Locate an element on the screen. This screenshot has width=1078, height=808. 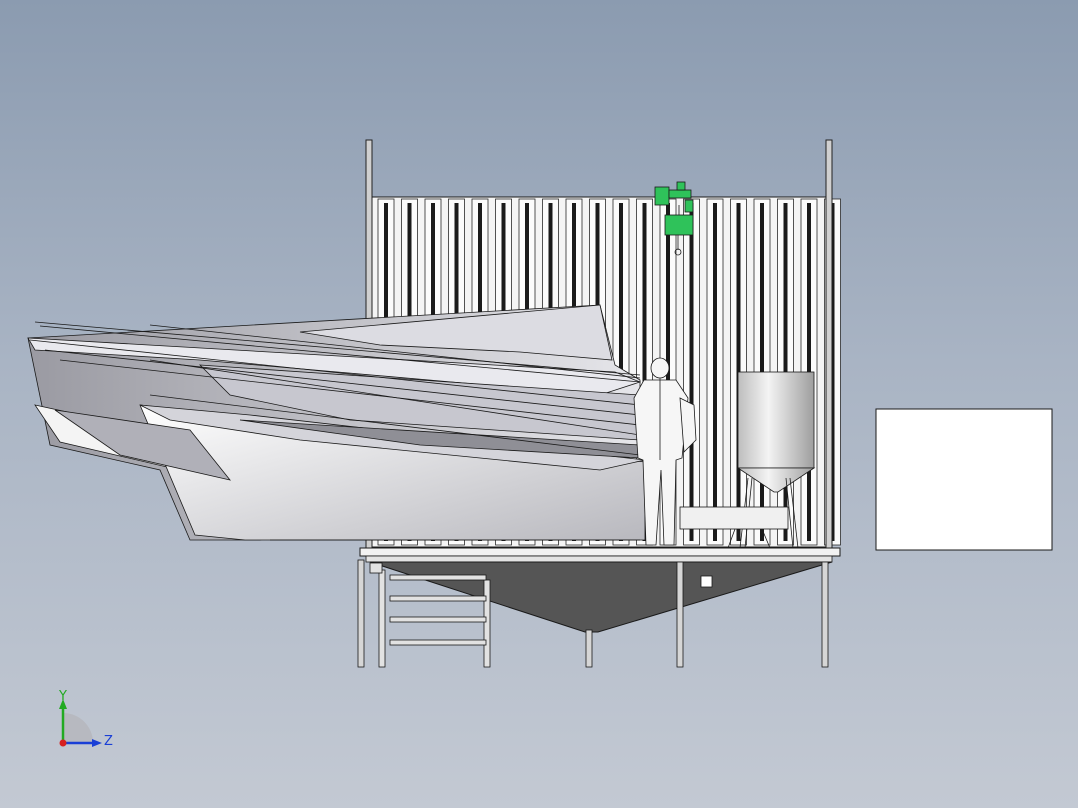
coordinate-triad: Y Z is located at coordinates (85, 720).